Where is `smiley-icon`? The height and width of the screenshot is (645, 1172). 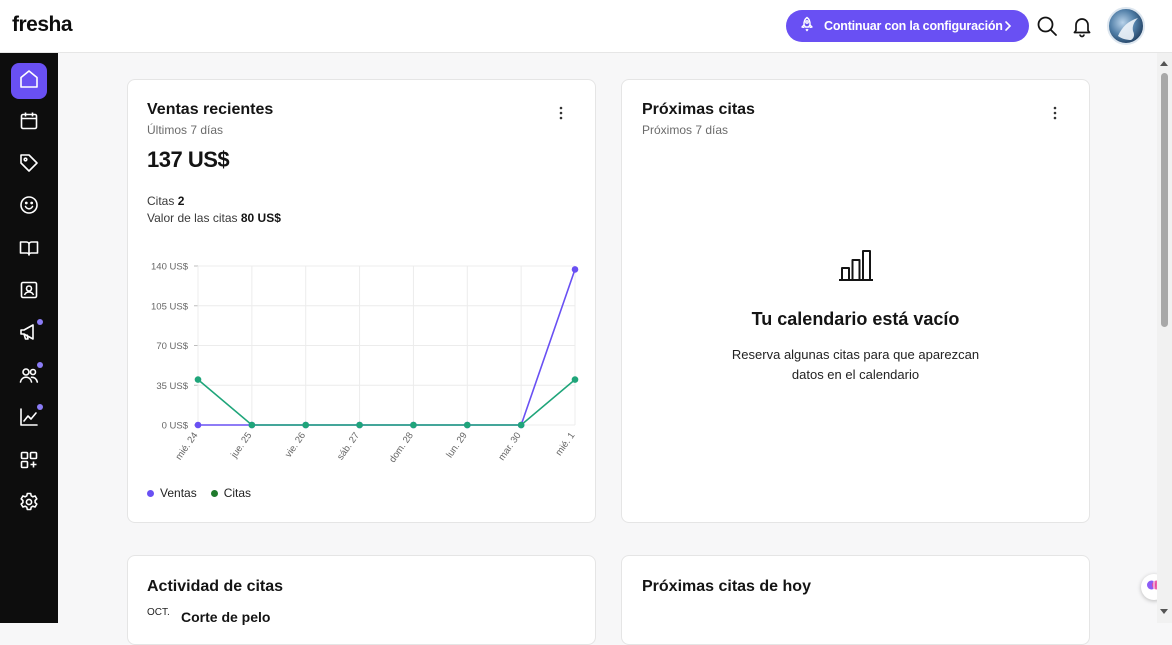
smiley-icon is located at coordinates (29, 207).